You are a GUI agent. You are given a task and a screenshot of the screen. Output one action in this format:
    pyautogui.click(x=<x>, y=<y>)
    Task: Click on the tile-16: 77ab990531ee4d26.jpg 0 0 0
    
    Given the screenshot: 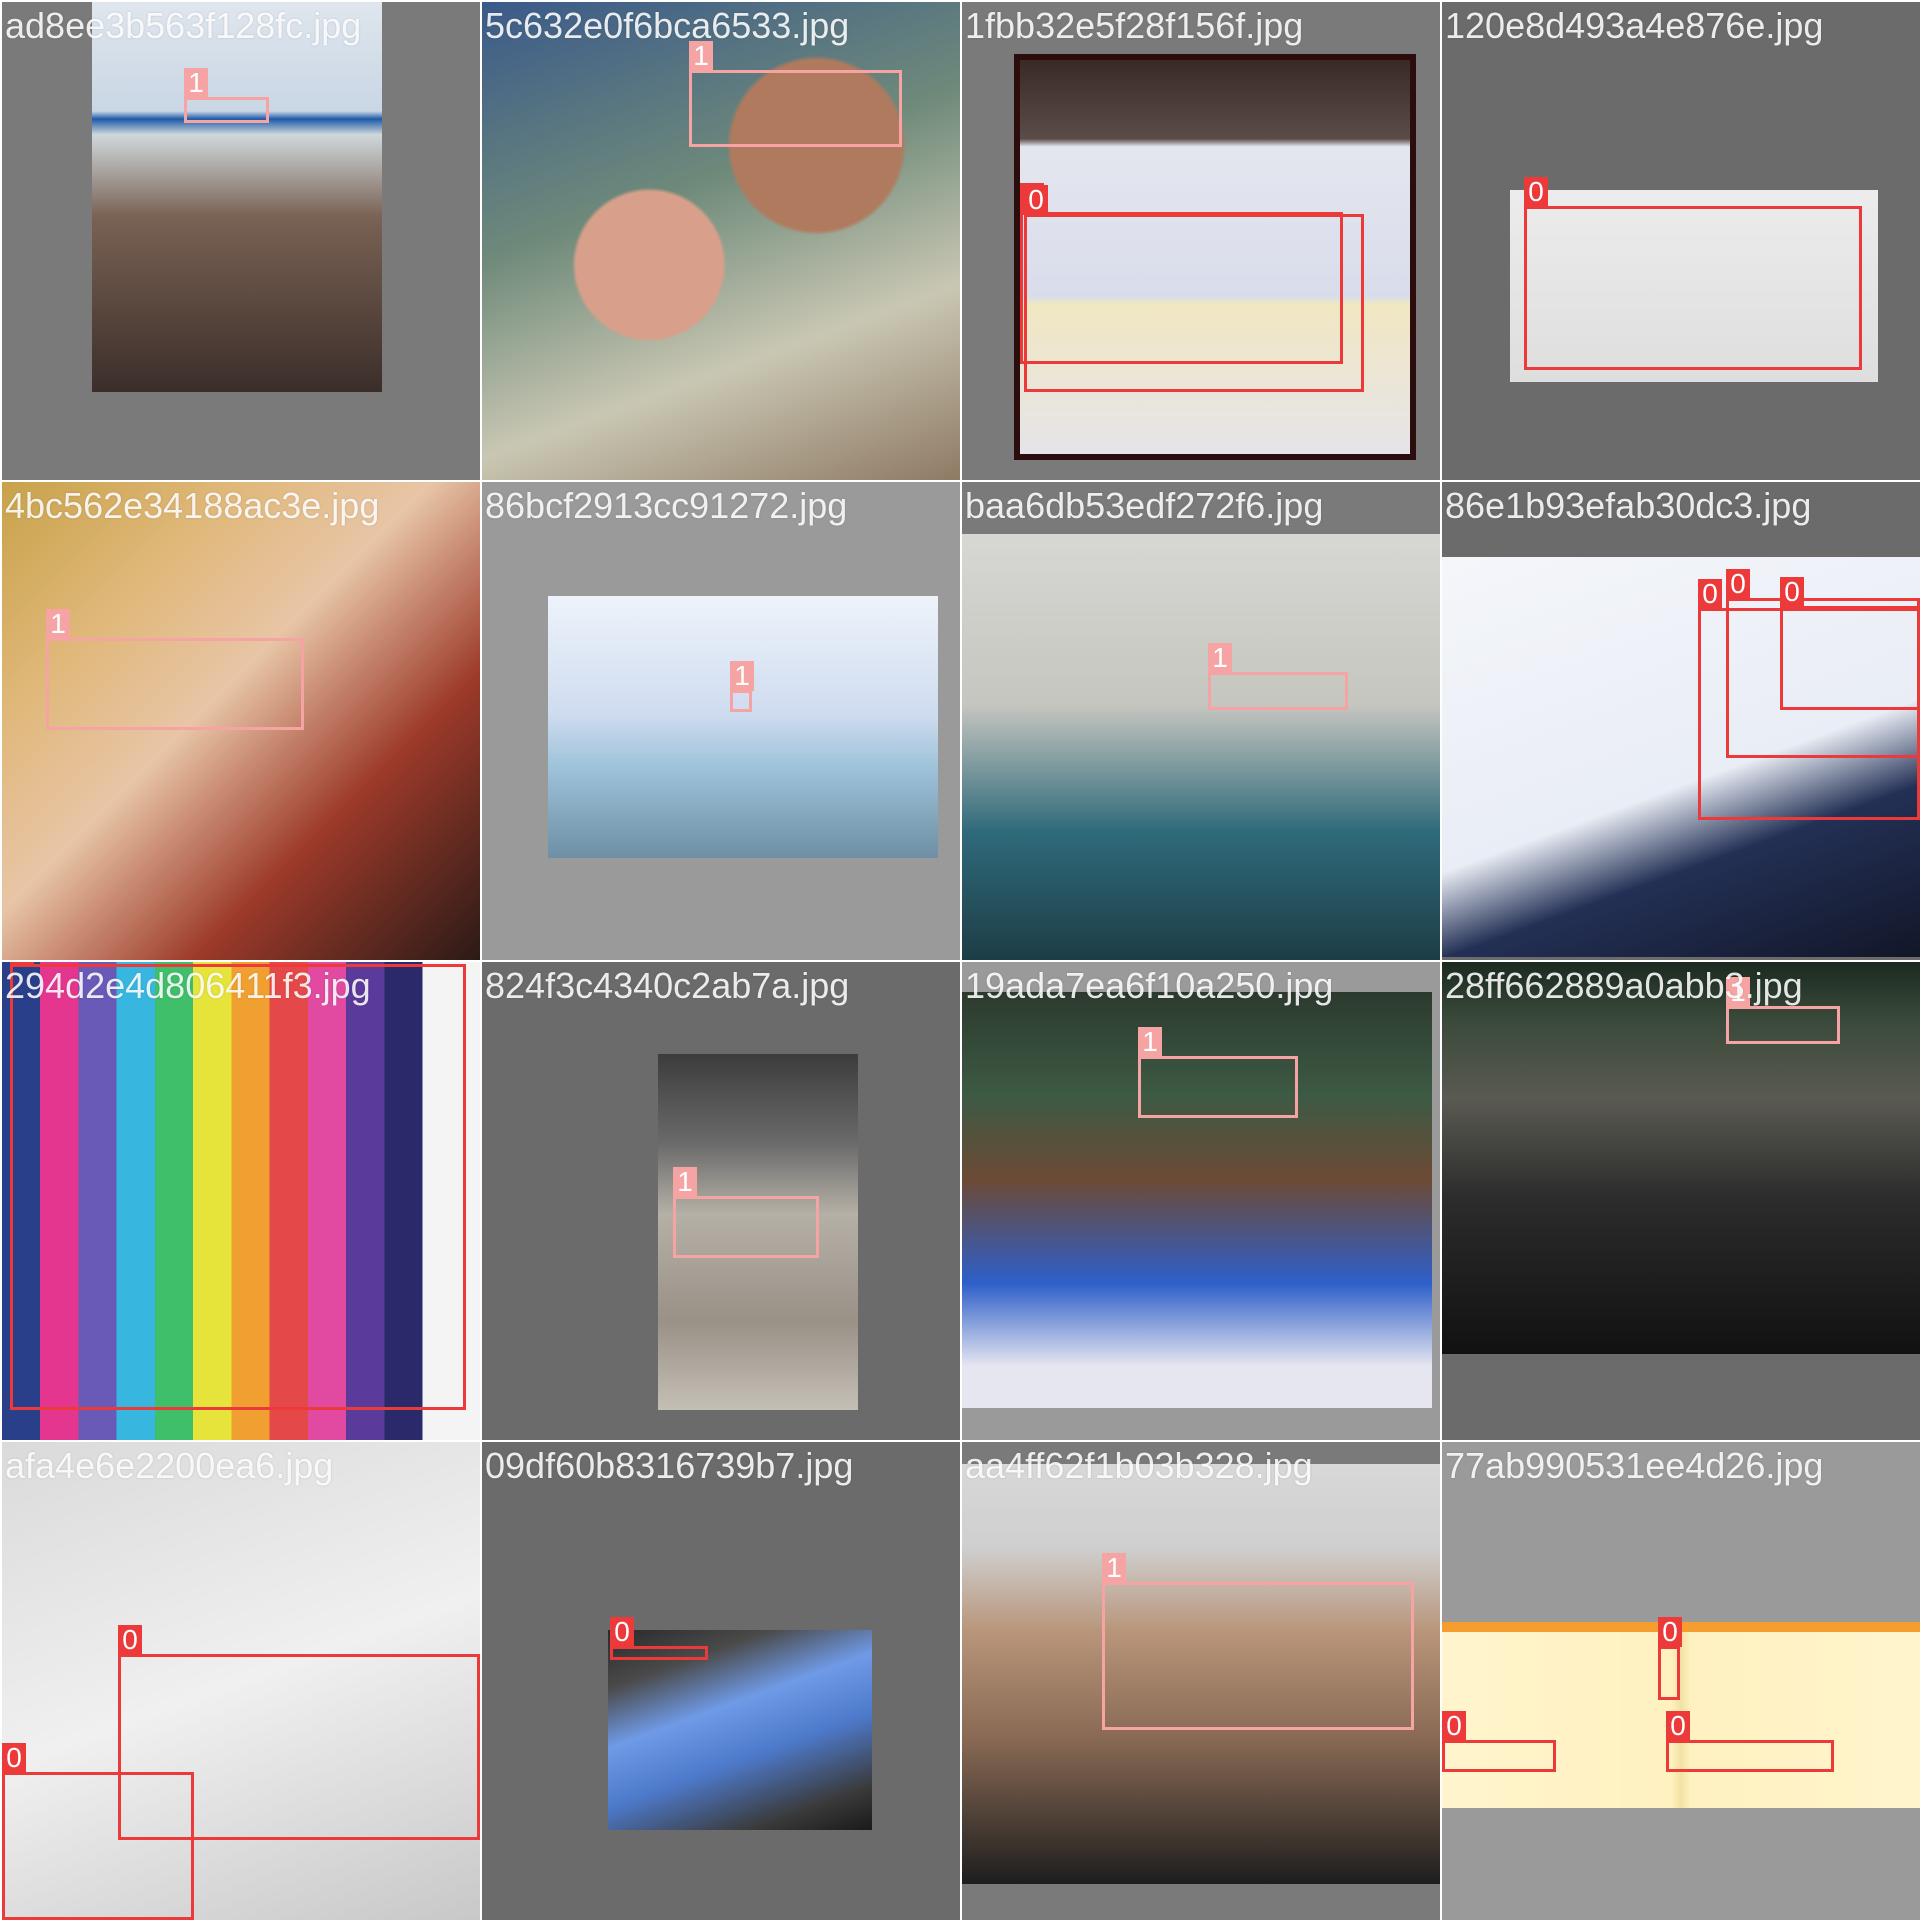 What is the action you would take?
    pyautogui.click(x=1681, y=1681)
    